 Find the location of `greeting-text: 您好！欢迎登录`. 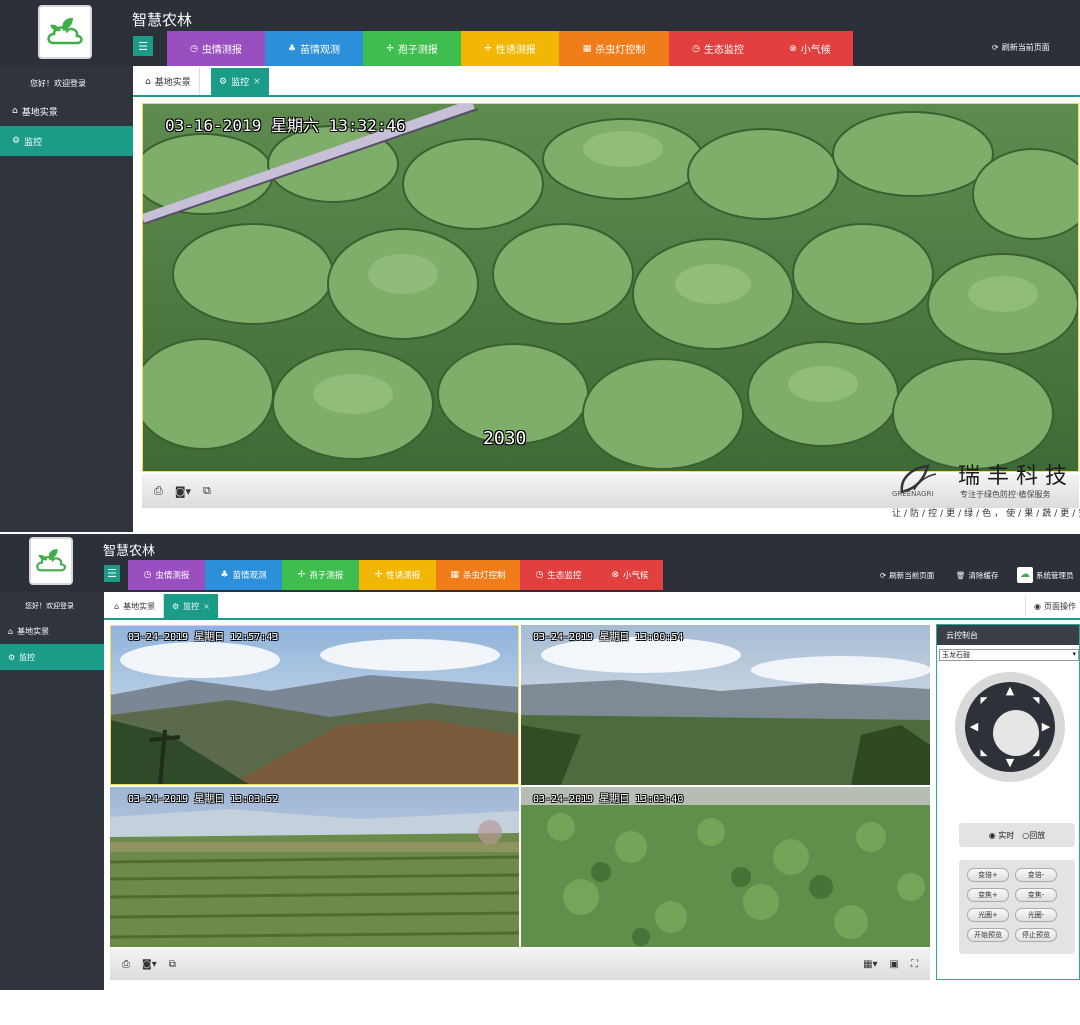

greeting-text: 您好！欢迎登录 is located at coordinates (58, 83).